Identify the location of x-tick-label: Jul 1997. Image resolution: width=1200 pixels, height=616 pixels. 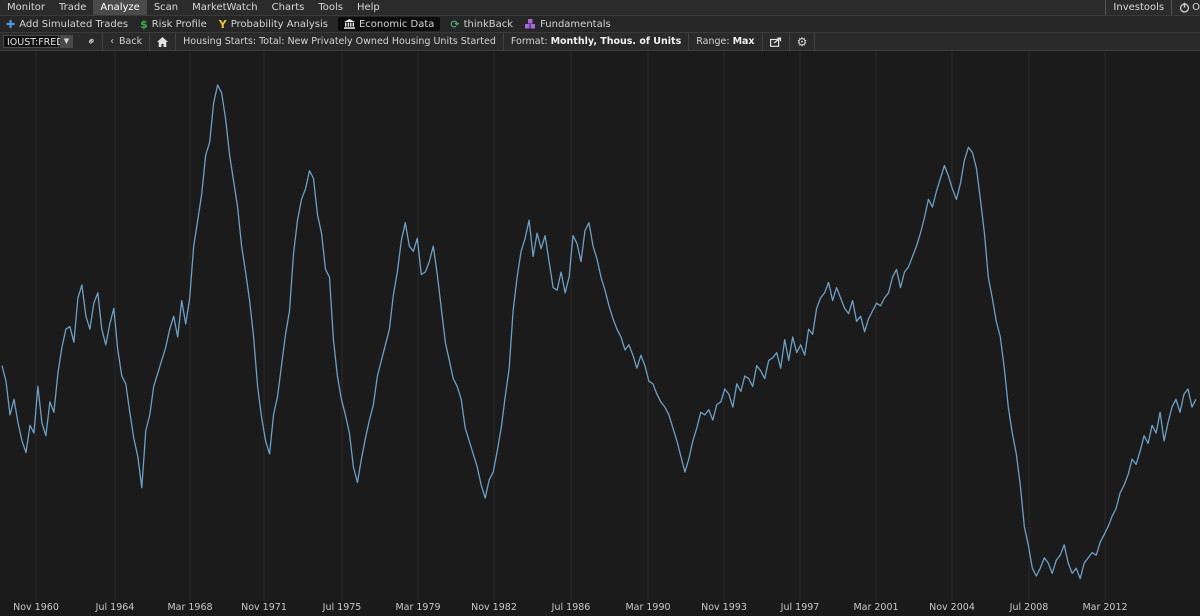
(800, 607).